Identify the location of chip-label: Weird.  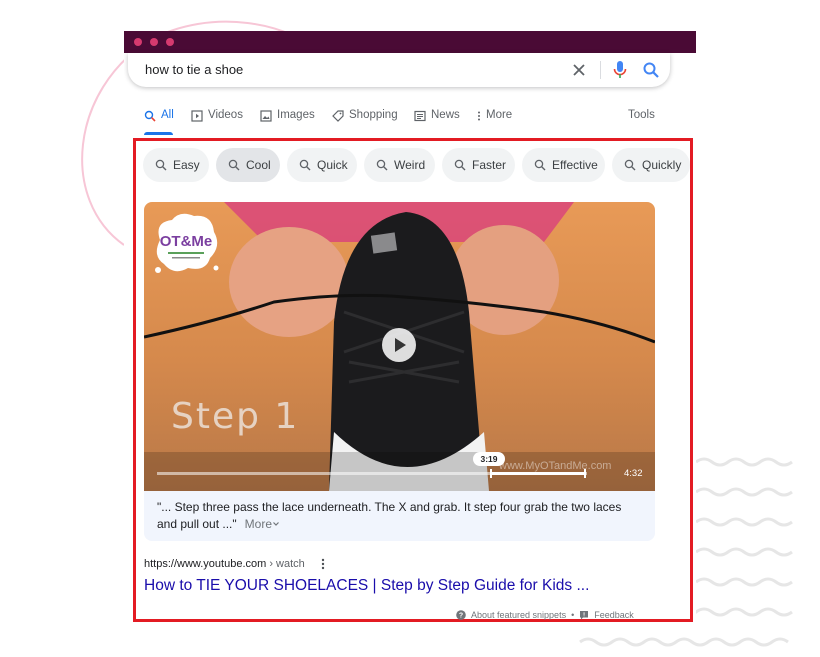
(410, 165).